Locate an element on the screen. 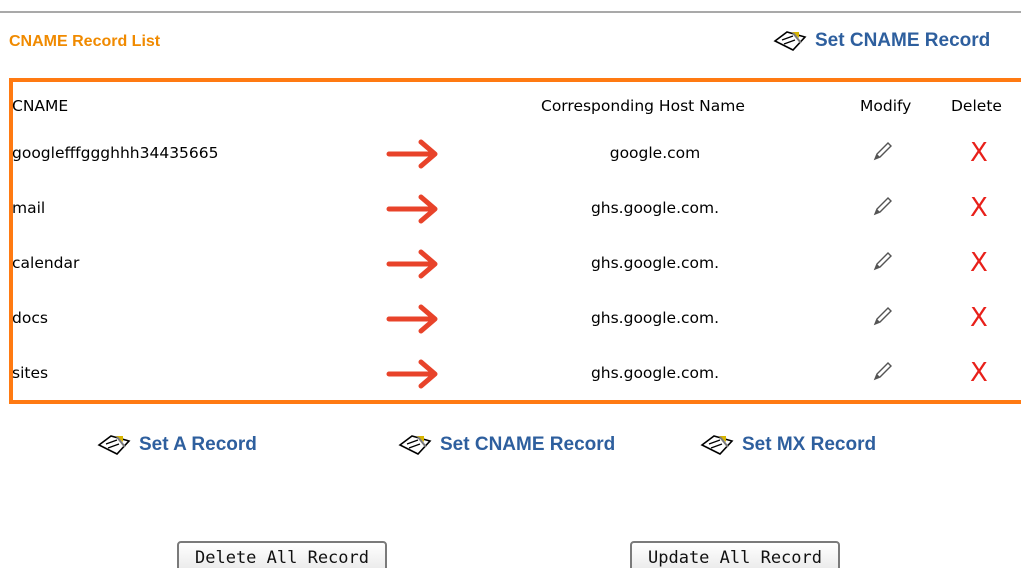 The width and height of the screenshot is (1021, 568). host-cell: google.com is located at coordinates (655, 153).